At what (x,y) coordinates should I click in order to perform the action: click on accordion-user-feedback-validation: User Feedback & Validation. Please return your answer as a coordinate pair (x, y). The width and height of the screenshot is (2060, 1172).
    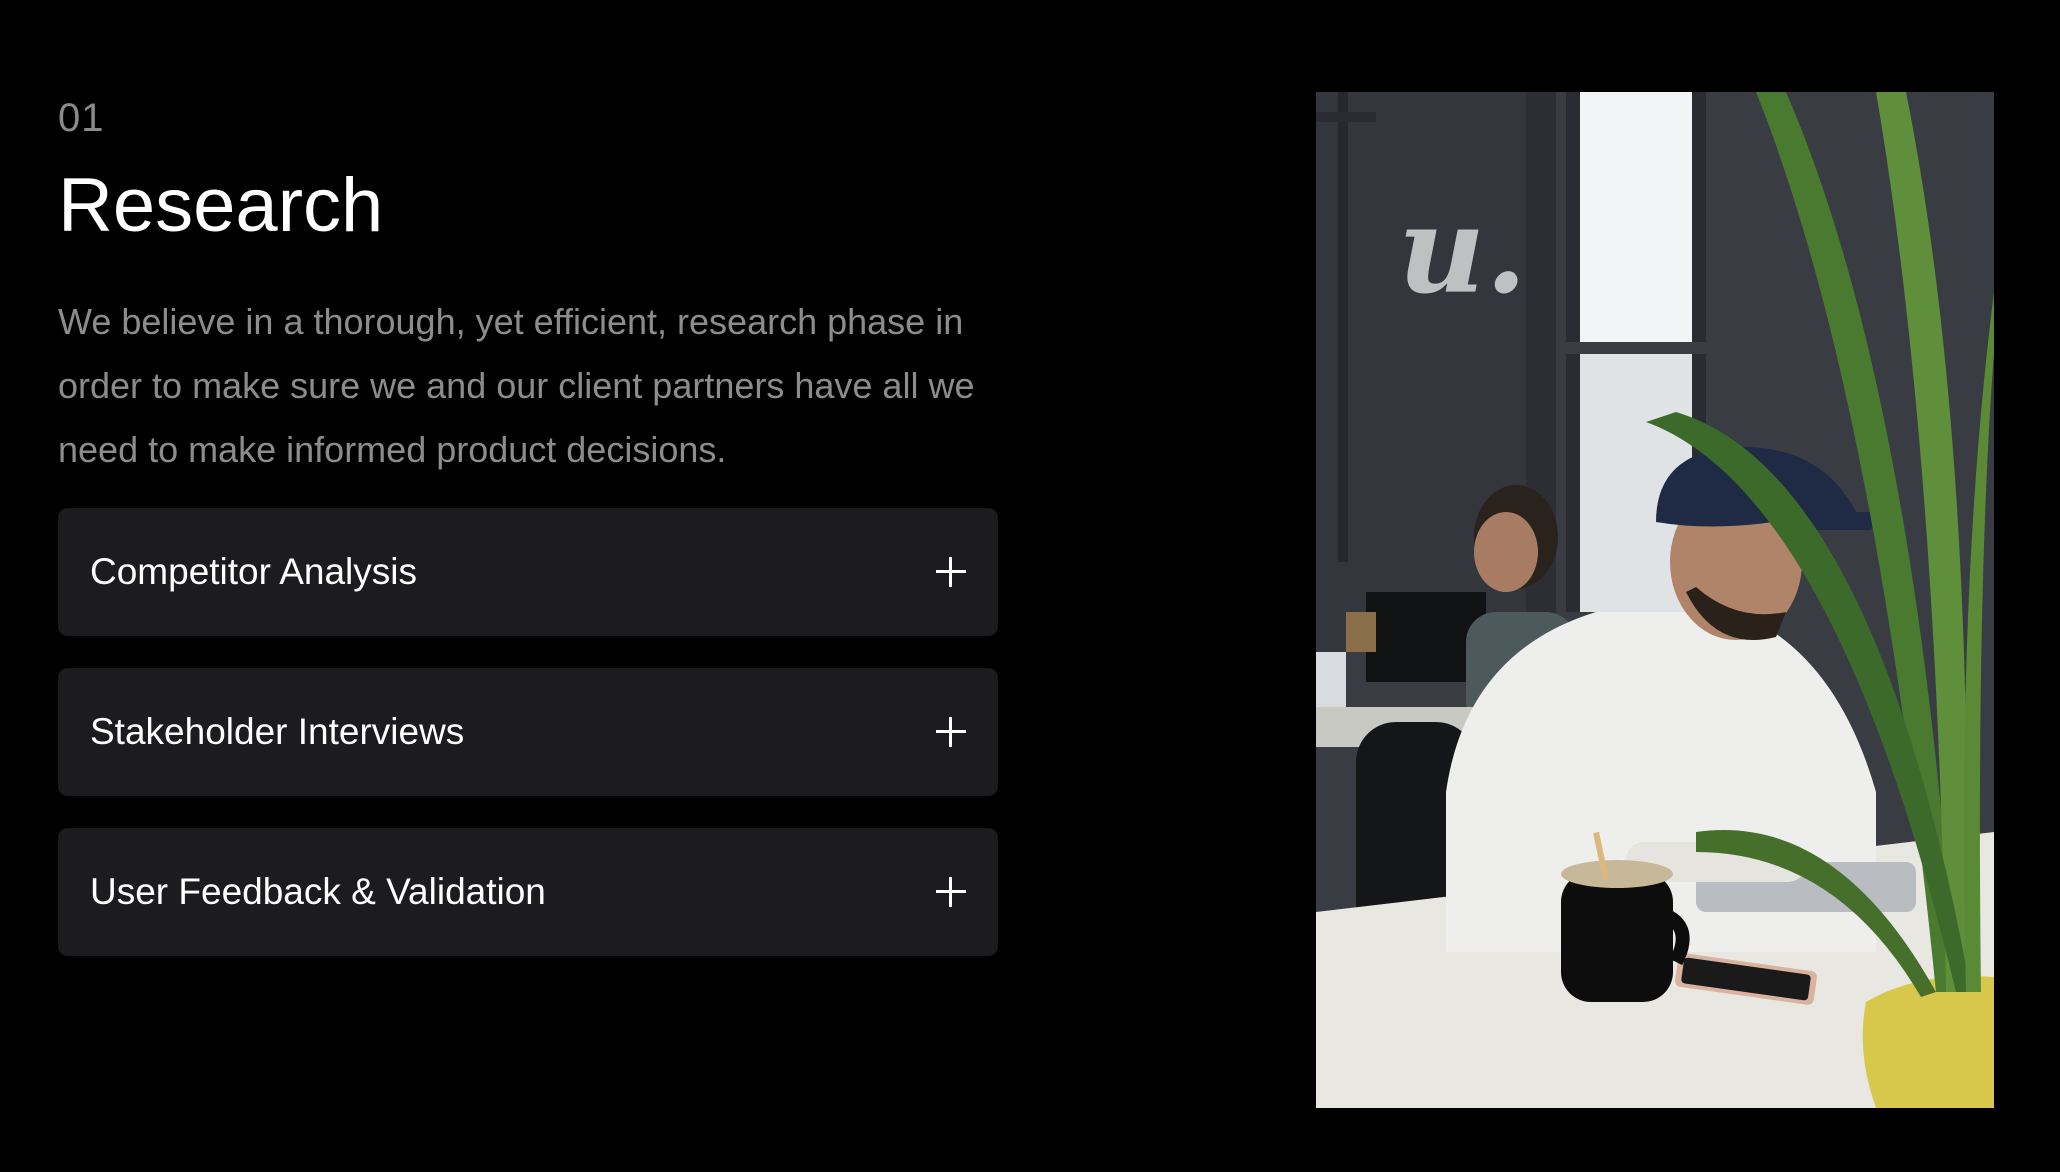
    Looking at the image, I should click on (528, 892).